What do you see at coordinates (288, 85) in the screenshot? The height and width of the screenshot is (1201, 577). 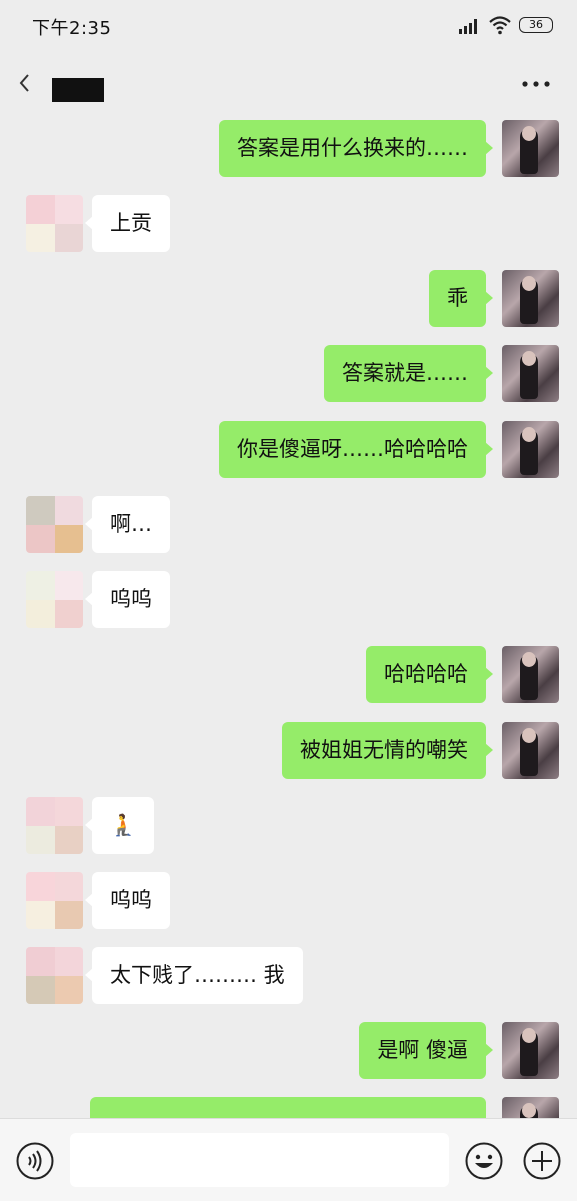 I see `chat-header` at bounding box center [288, 85].